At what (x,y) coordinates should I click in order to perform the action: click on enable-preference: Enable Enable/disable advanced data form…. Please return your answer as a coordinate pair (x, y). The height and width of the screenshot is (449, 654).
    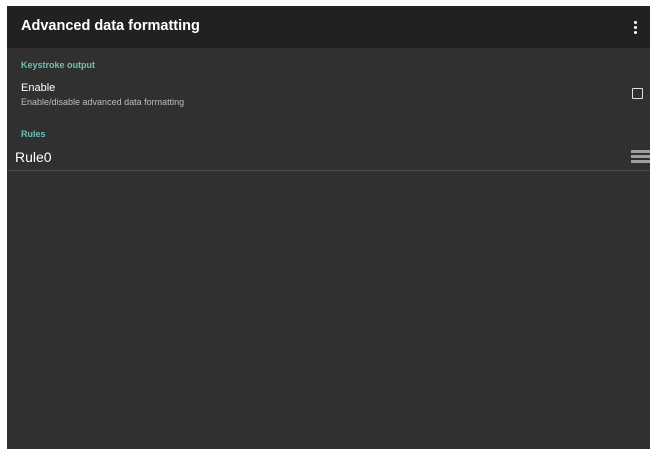
    Looking at the image, I should click on (328, 96).